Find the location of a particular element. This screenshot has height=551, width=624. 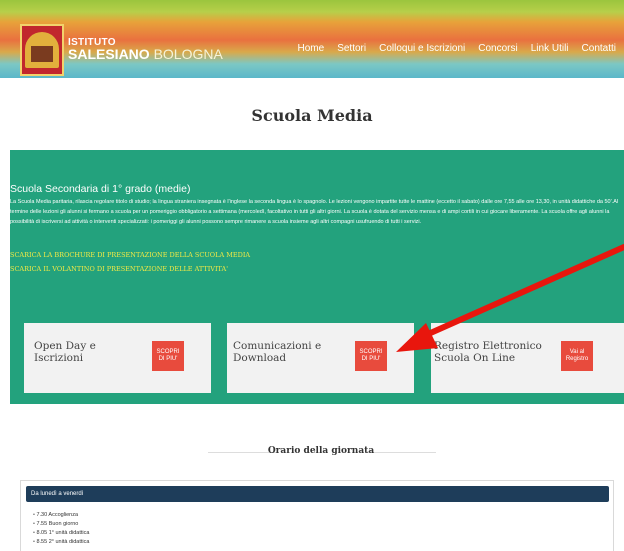

comunicazioni-more-button: SCOPRI DI PIU' is located at coordinates (371, 356).